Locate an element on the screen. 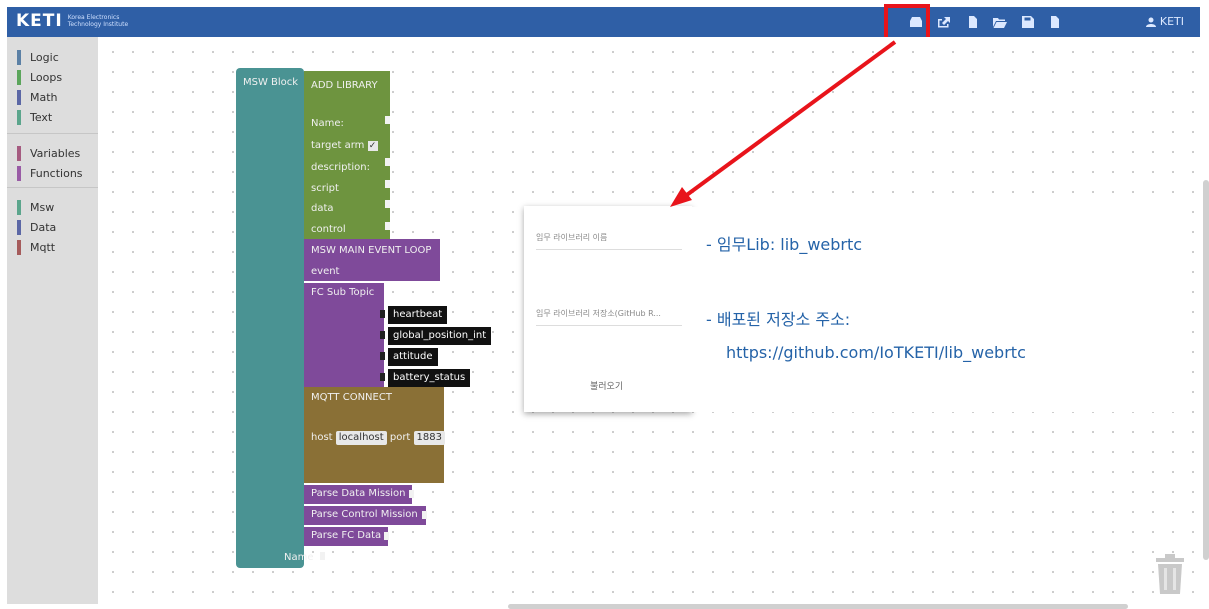 Image resolution: width=1209 pixels, height=609 pixels. load-button: 불러오기 is located at coordinates (606, 385).